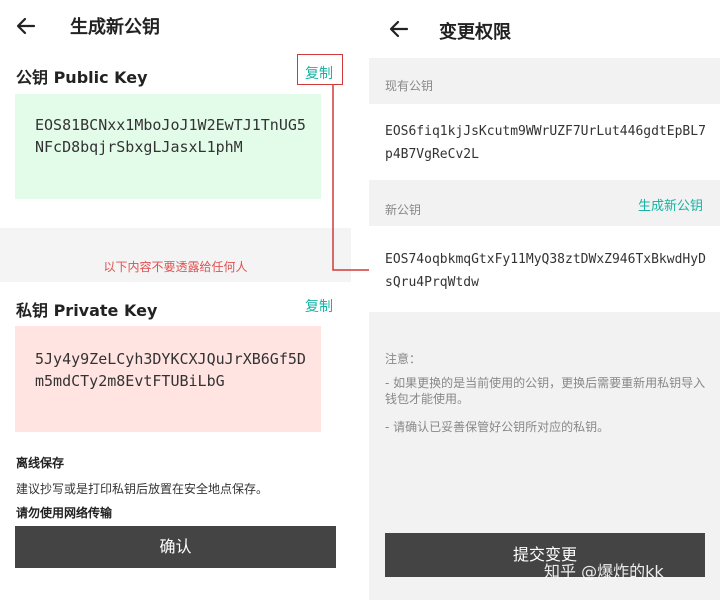 Image resolution: width=720 pixels, height=600 pixels. What do you see at coordinates (409, 86) in the screenshot?
I see `current-key-label: 现有公钥` at bounding box center [409, 86].